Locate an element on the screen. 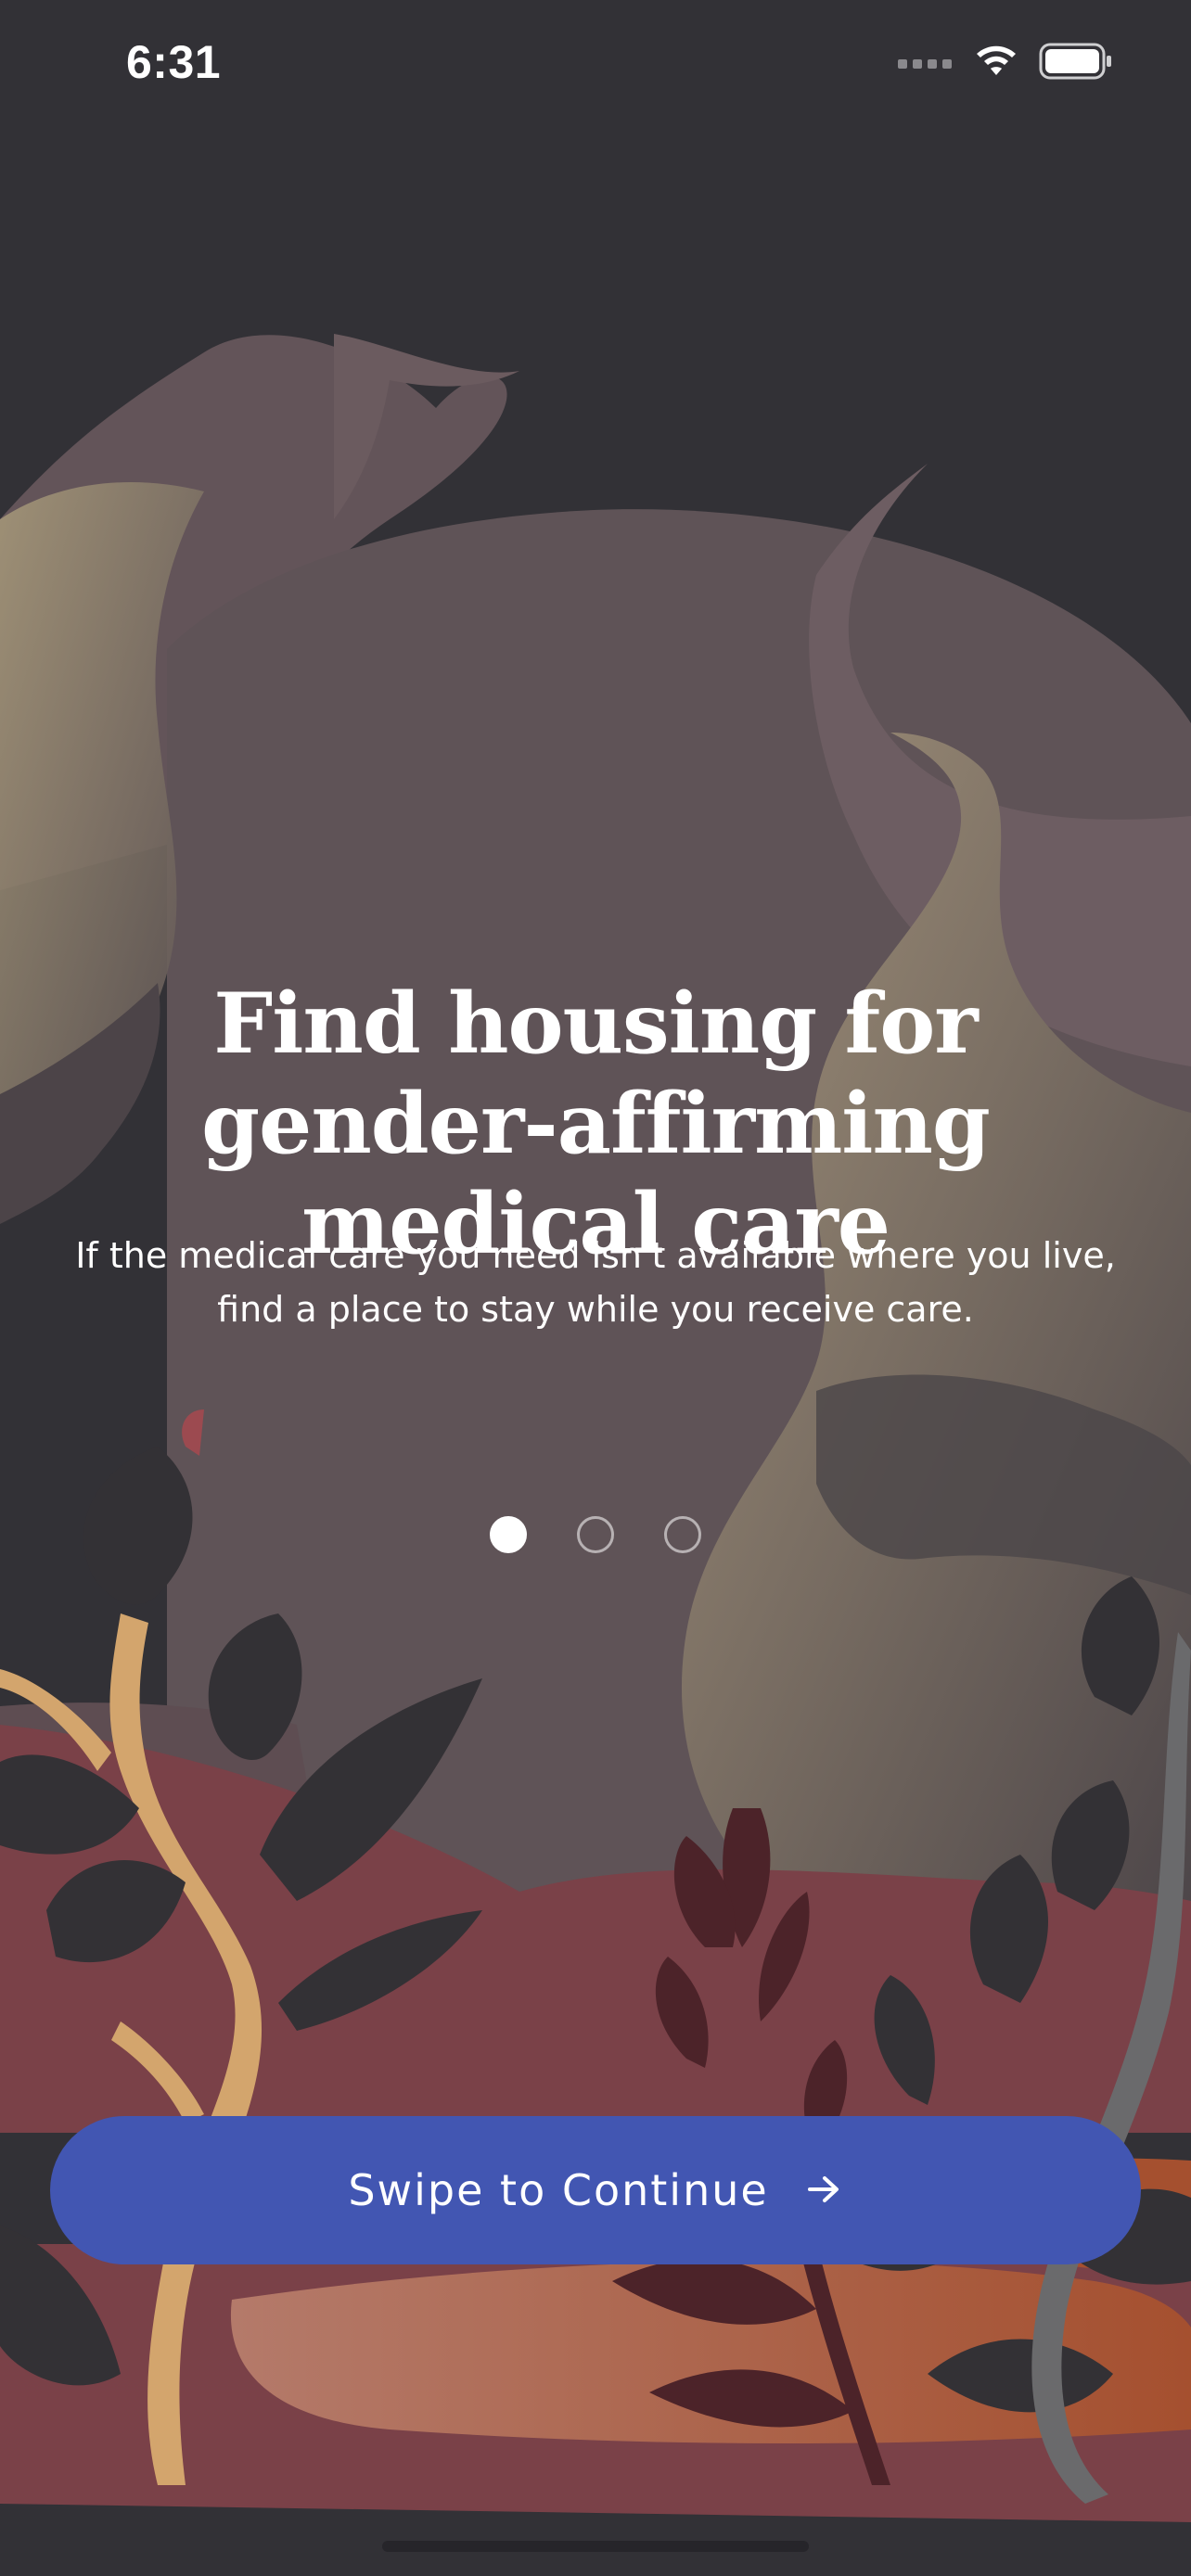 The height and width of the screenshot is (2576, 1191). swipe-to-continue-label: Swipe to Continue is located at coordinates (558, 2190).